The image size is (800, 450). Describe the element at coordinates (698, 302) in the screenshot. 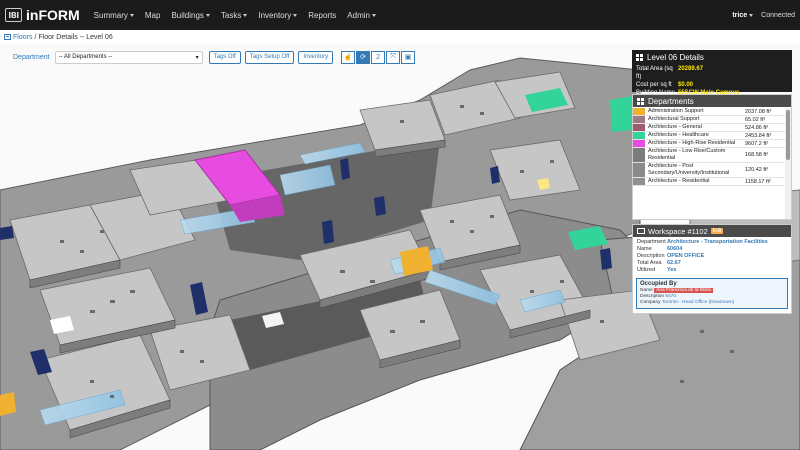

I see `occupant-company: Toronto - Head Office (Downtown)` at that location.